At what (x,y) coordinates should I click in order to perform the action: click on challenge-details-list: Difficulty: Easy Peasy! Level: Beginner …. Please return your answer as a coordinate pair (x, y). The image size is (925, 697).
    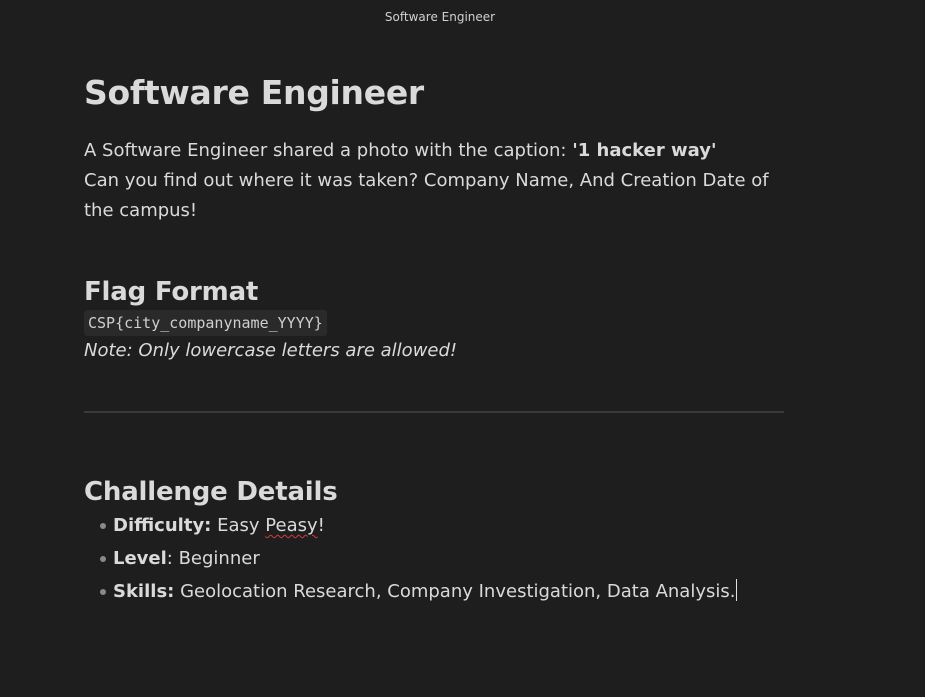
    Looking at the image, I should click on (434, 558).